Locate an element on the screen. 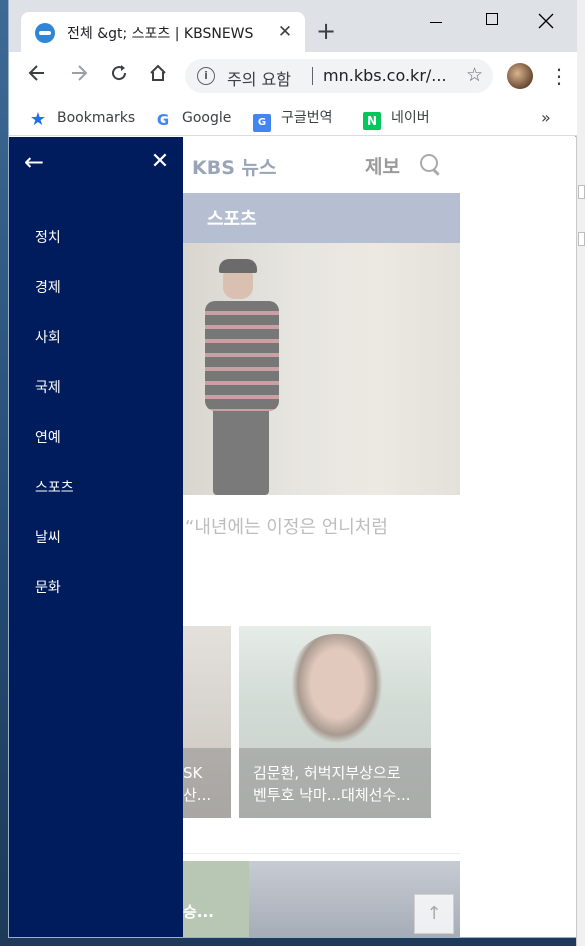 The width and height of the screenshot is (585, 946). minimize-button is located at coordinates (436, 20).